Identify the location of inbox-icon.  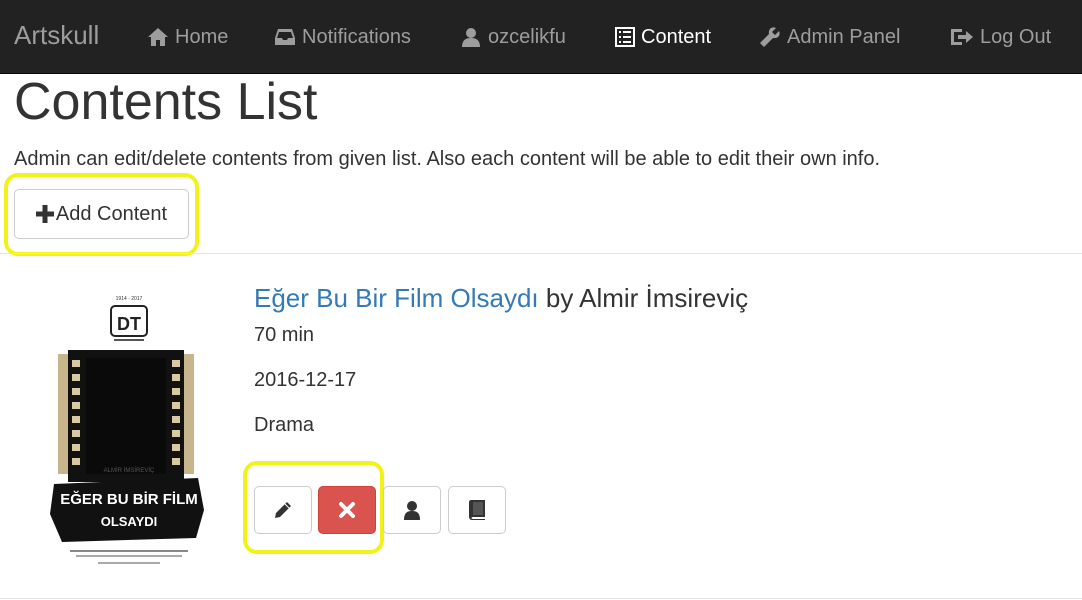
(285, 37).